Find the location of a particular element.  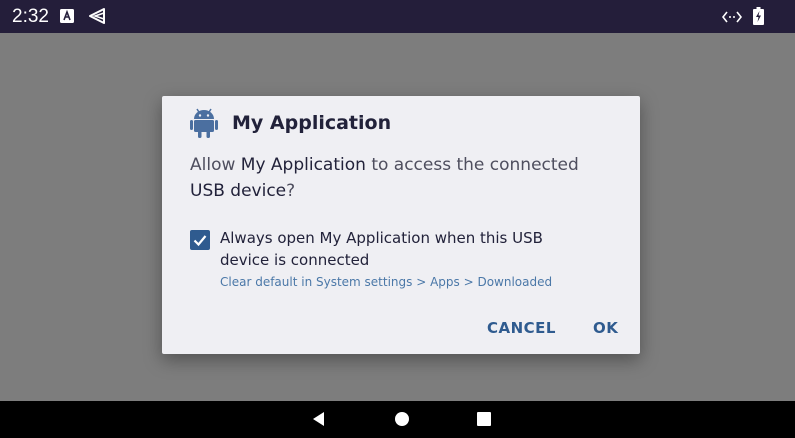

code-icon is located at coordinates (732, 17).